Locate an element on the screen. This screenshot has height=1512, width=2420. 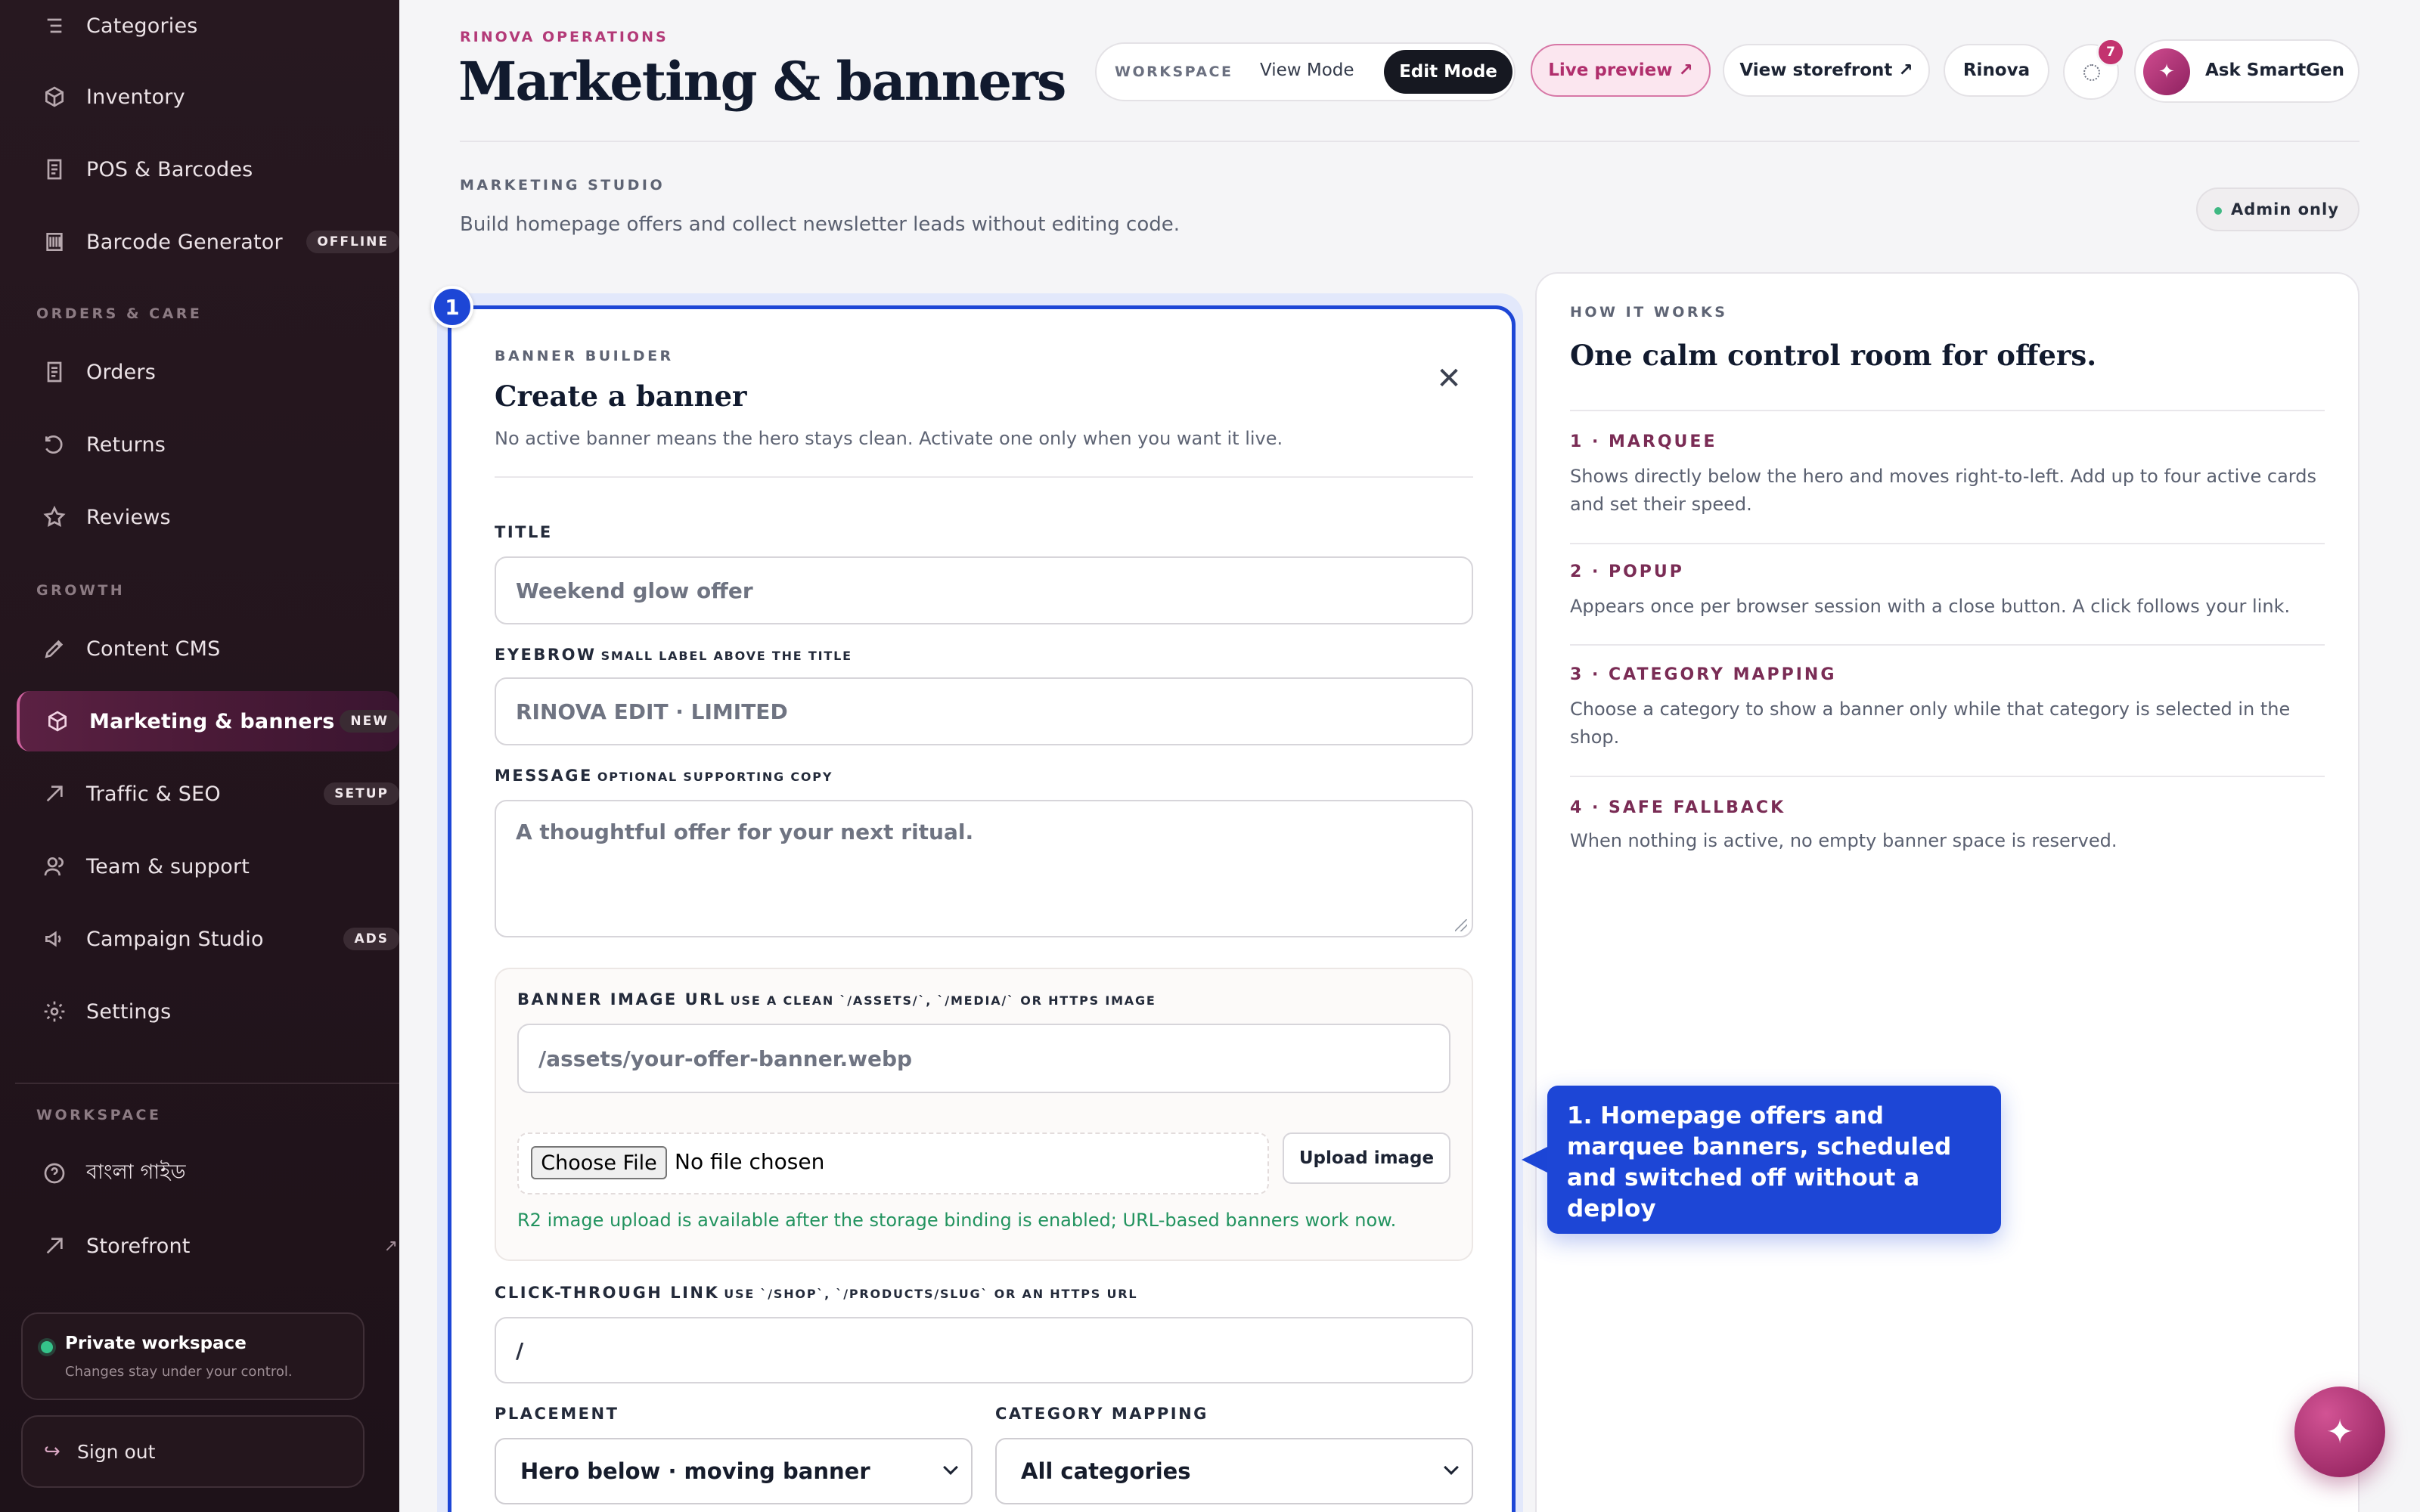
sidebar-item-label: Campaign Studio is located at coordinates (175, 939).